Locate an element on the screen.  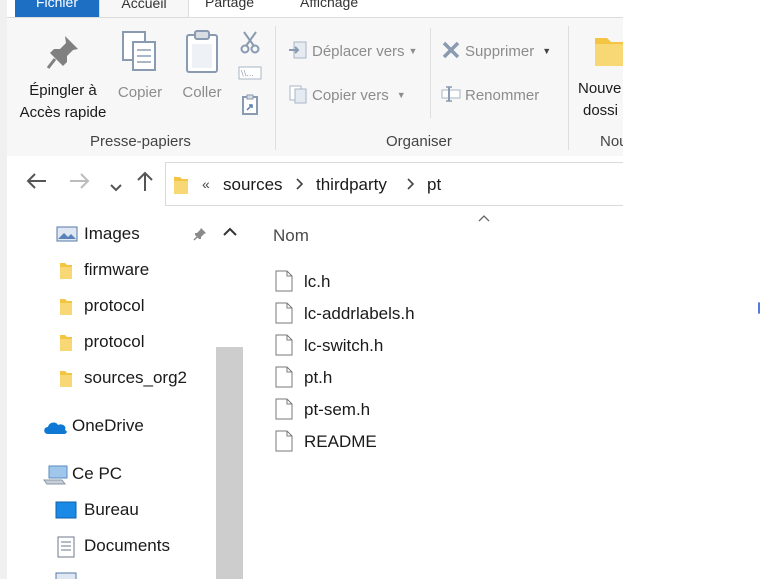
file-item: lc-switch.h is located at coordinates (373, 346).